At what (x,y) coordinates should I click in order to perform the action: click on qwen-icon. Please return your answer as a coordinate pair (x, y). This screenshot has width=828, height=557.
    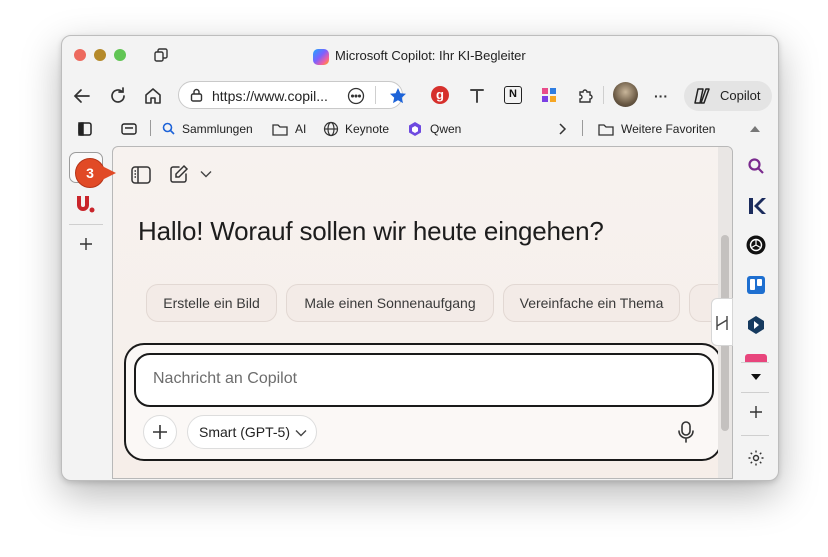
    Looking at the image, I should click on (415, 129).